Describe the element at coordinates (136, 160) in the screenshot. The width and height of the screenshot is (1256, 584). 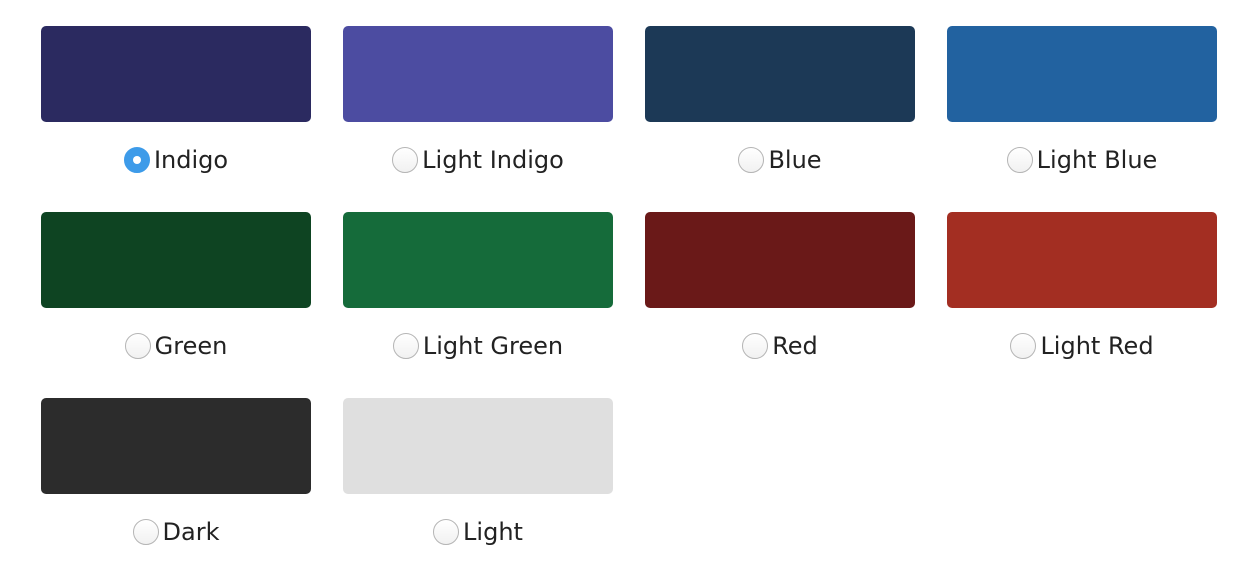
I see `radio-button-indigo` at that location.